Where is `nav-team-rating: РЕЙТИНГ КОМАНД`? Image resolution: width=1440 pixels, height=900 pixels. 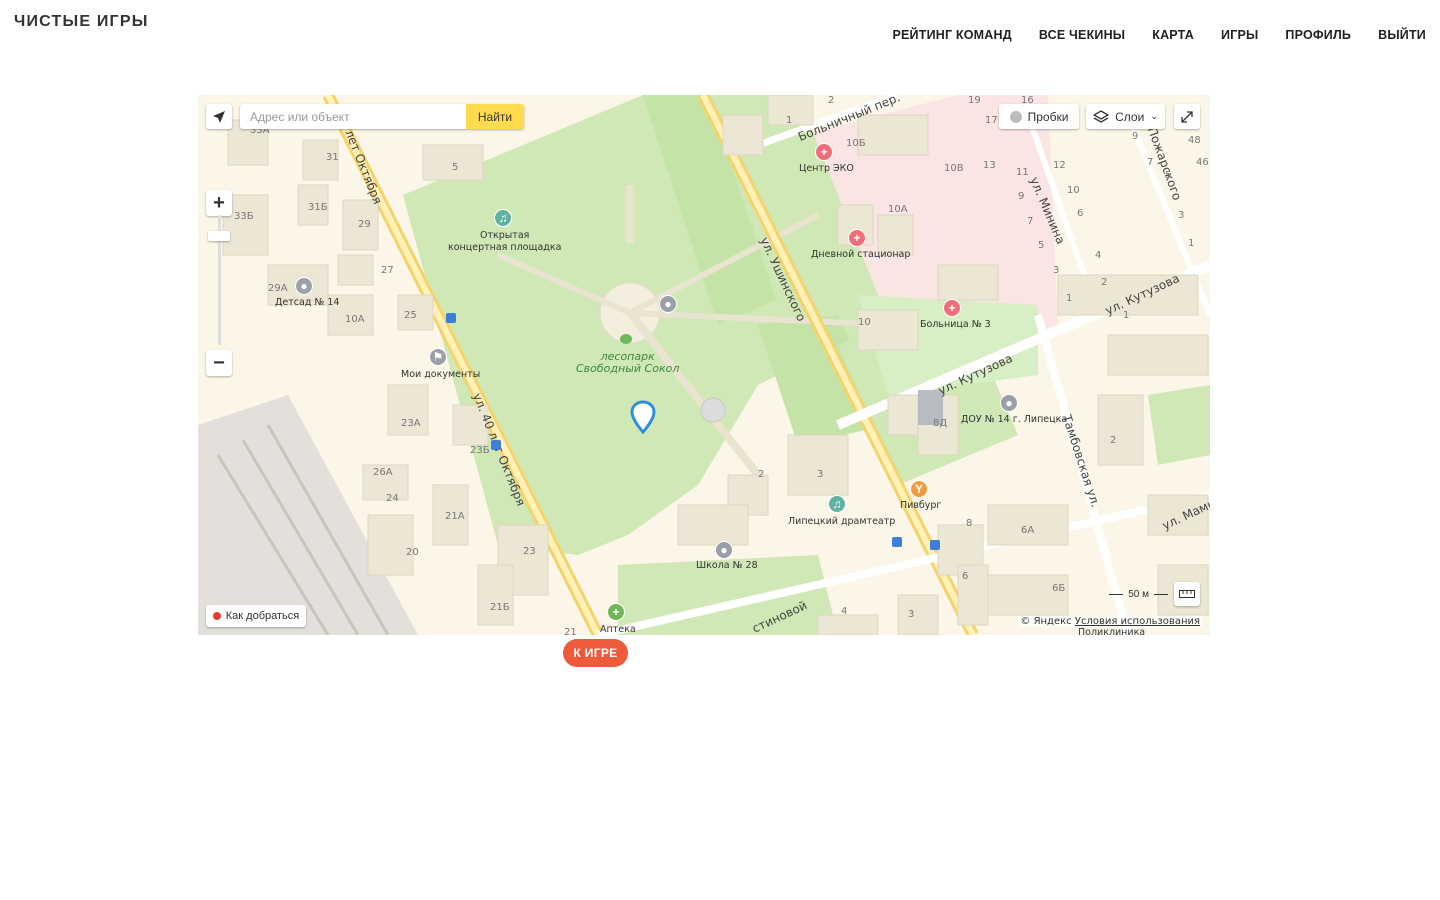
nav-team-rating: РЕЙТИНГ КОМАНД is located at coordinates (951, 35).